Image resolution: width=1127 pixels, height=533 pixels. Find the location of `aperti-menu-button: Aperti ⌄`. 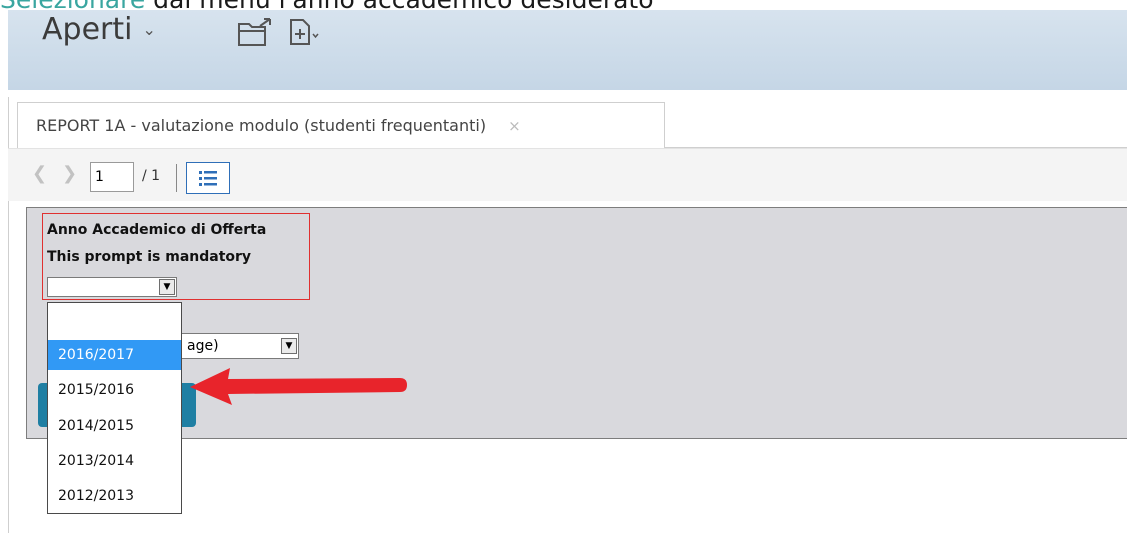

aperti-menu-button: Aperti ⌄ is located at coordinates (99, 29).